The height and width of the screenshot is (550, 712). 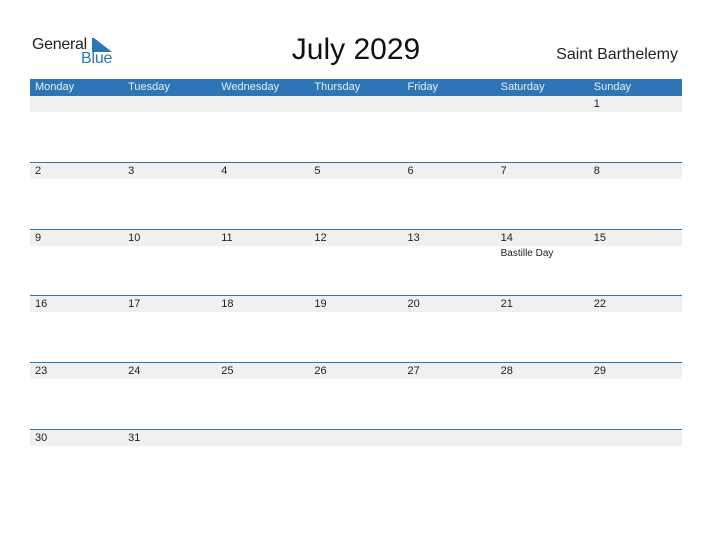 I want to click on day-number: 3, so click(x=131, y=171).